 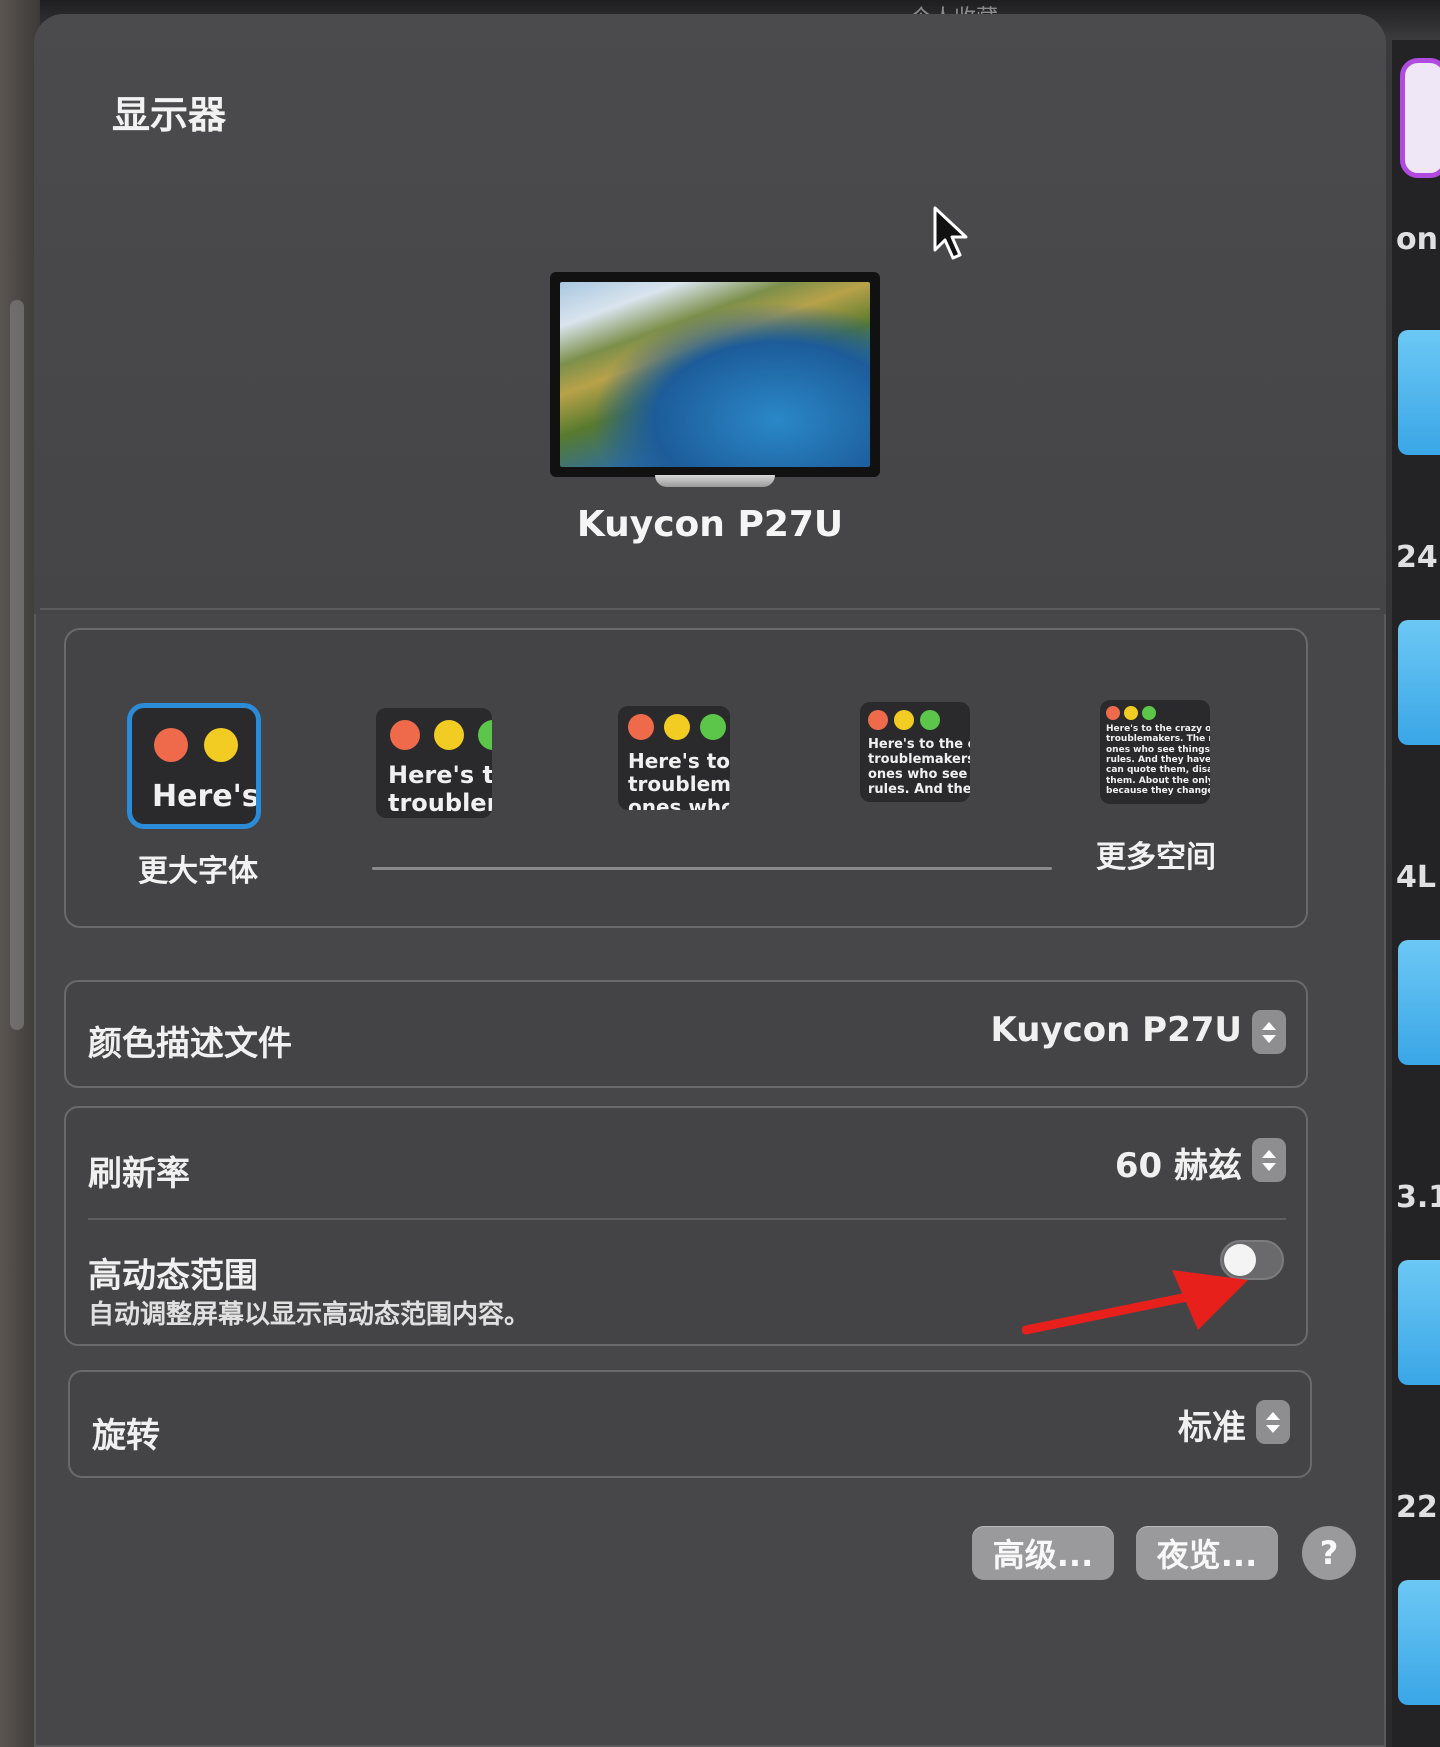 What do you see at coordinates (17, 665) in the screenshot?
I see `background-scrollbar` at bounding box center [17, 665].